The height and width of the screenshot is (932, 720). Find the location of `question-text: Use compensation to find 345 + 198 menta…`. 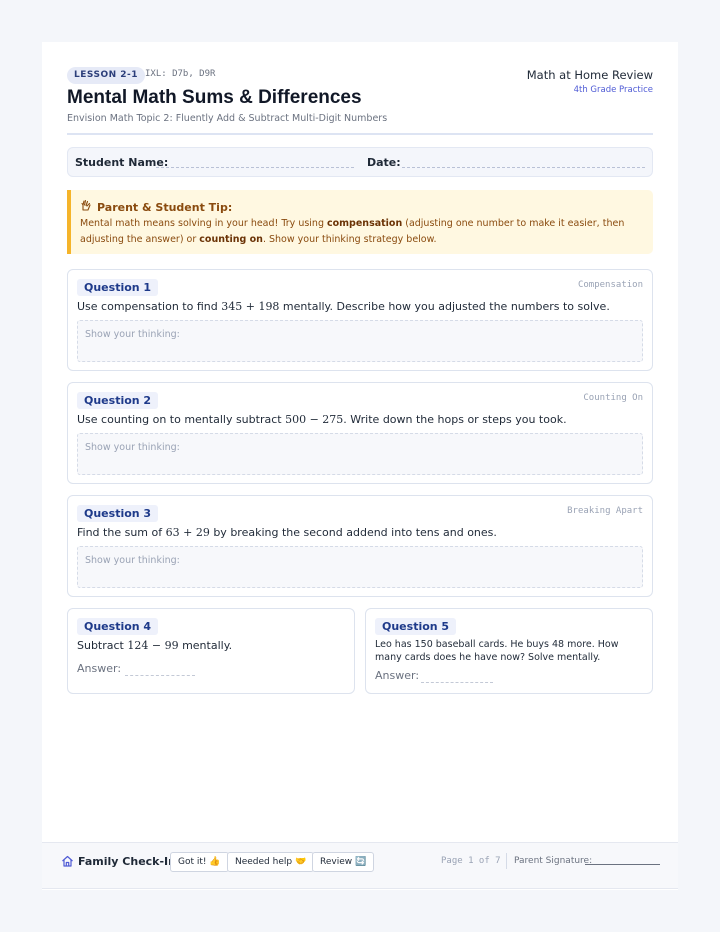

question-text: Use compensation to find 345 + 198 menta… is located at coordinates (343, 306).